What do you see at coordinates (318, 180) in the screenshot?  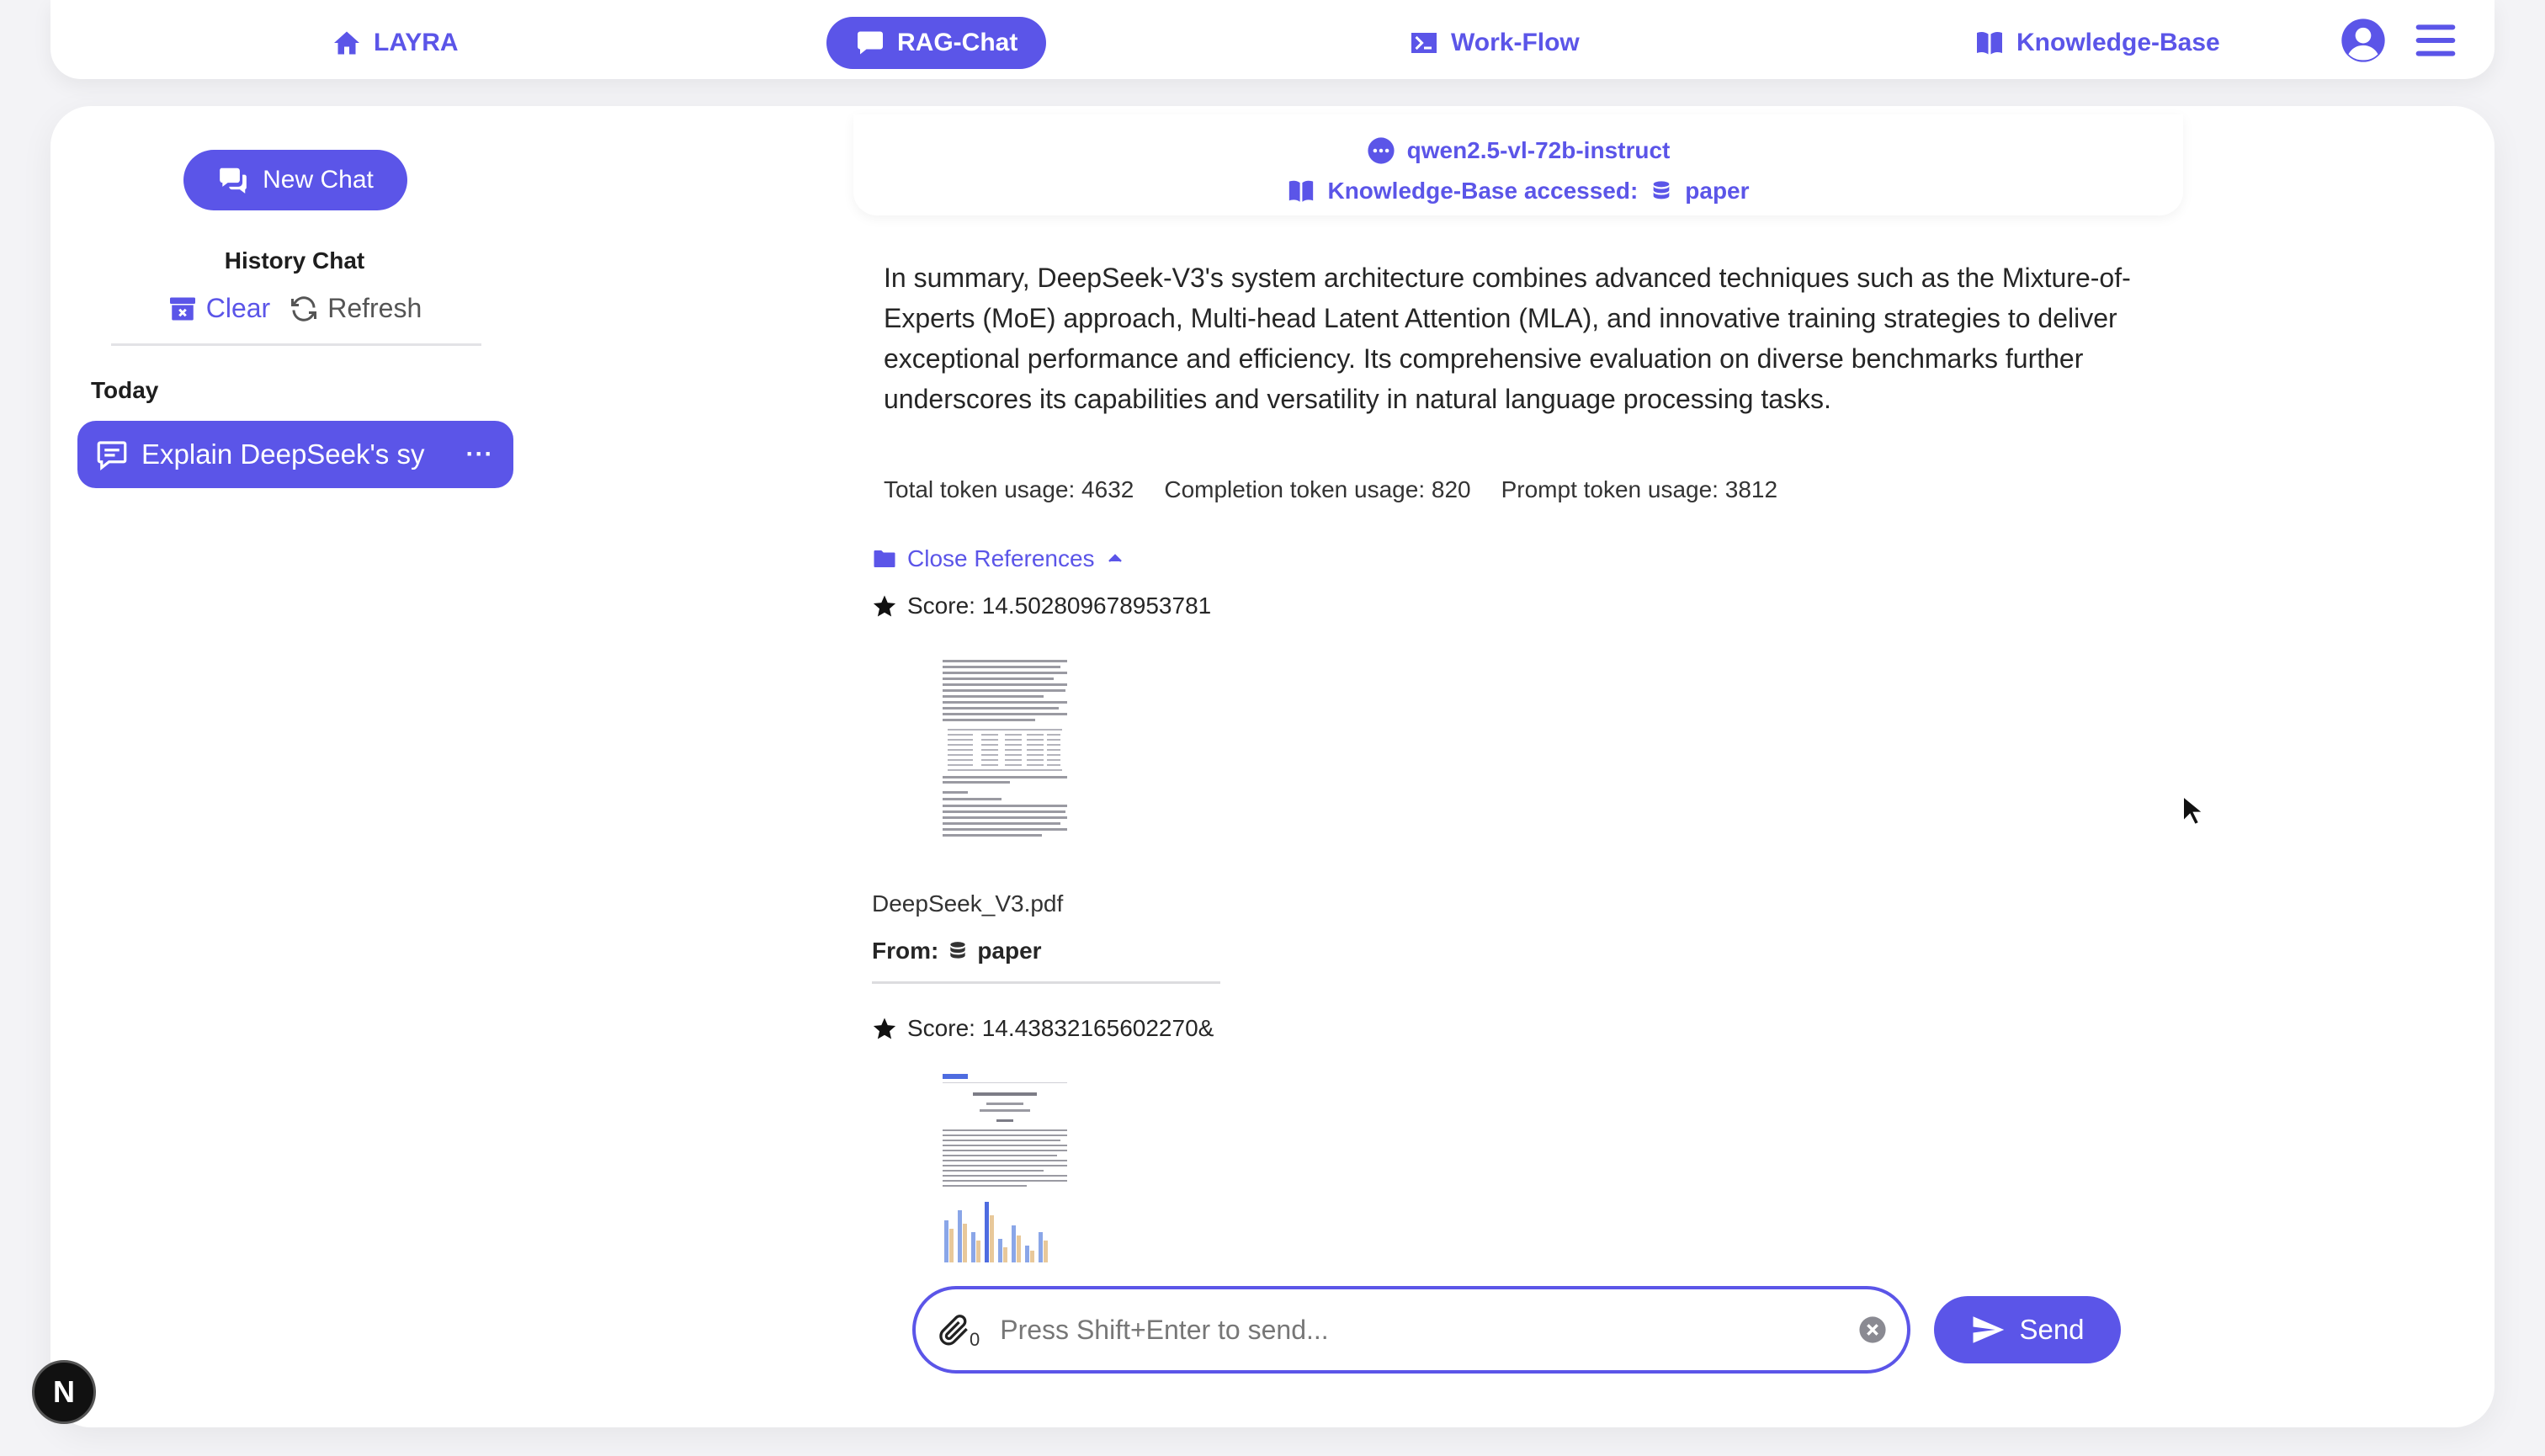 I see `new-chat-label: New Chat` at bounding box center [318, 180].